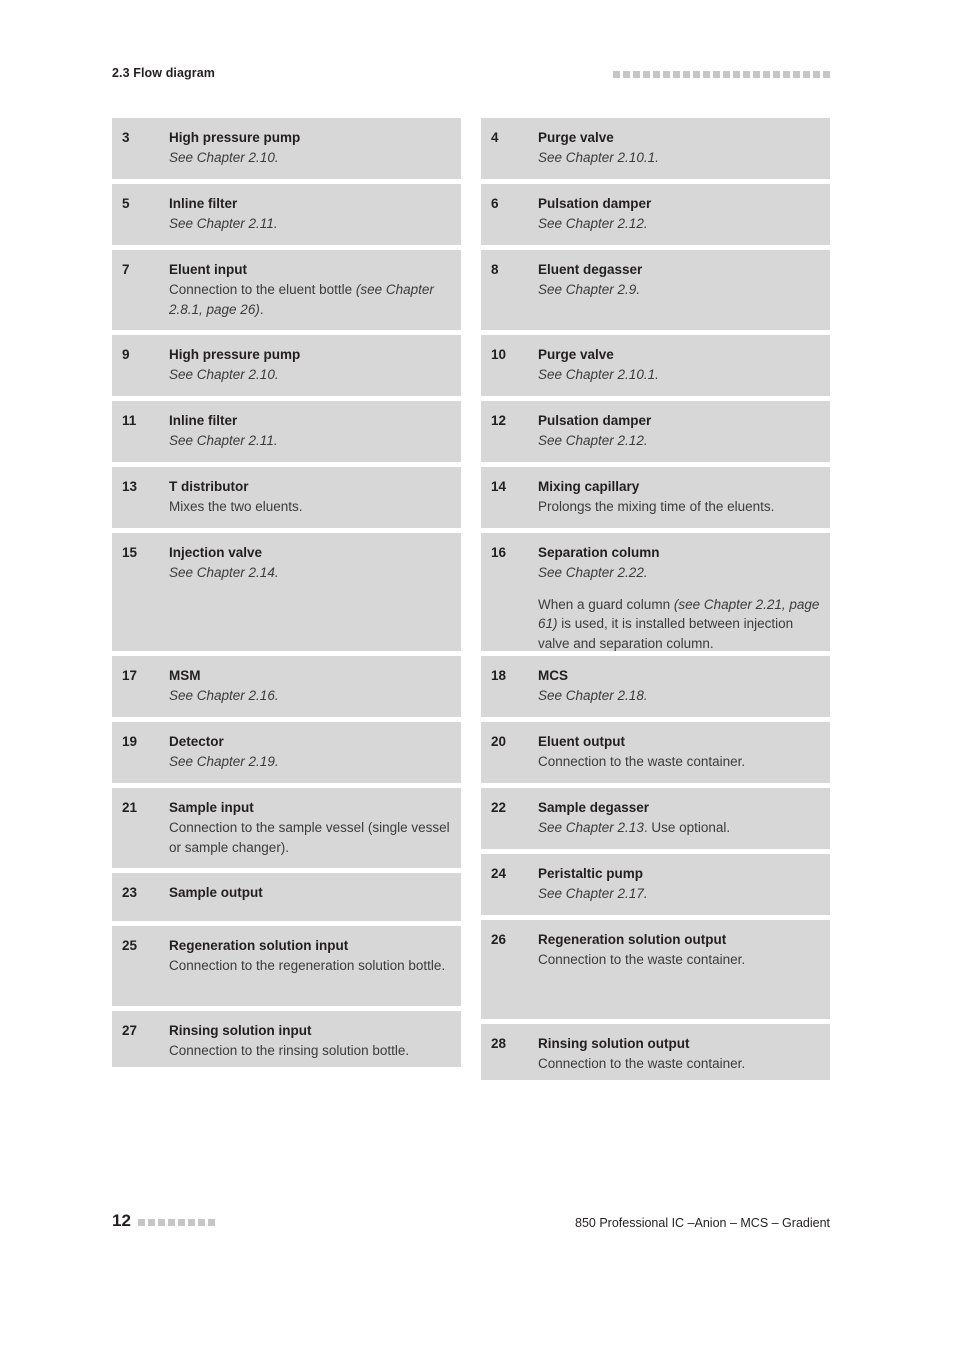 The height and width of the screenshot is (1350, 954). I want to click on entry-description: See Chapter 2.12., so click(593, 440).